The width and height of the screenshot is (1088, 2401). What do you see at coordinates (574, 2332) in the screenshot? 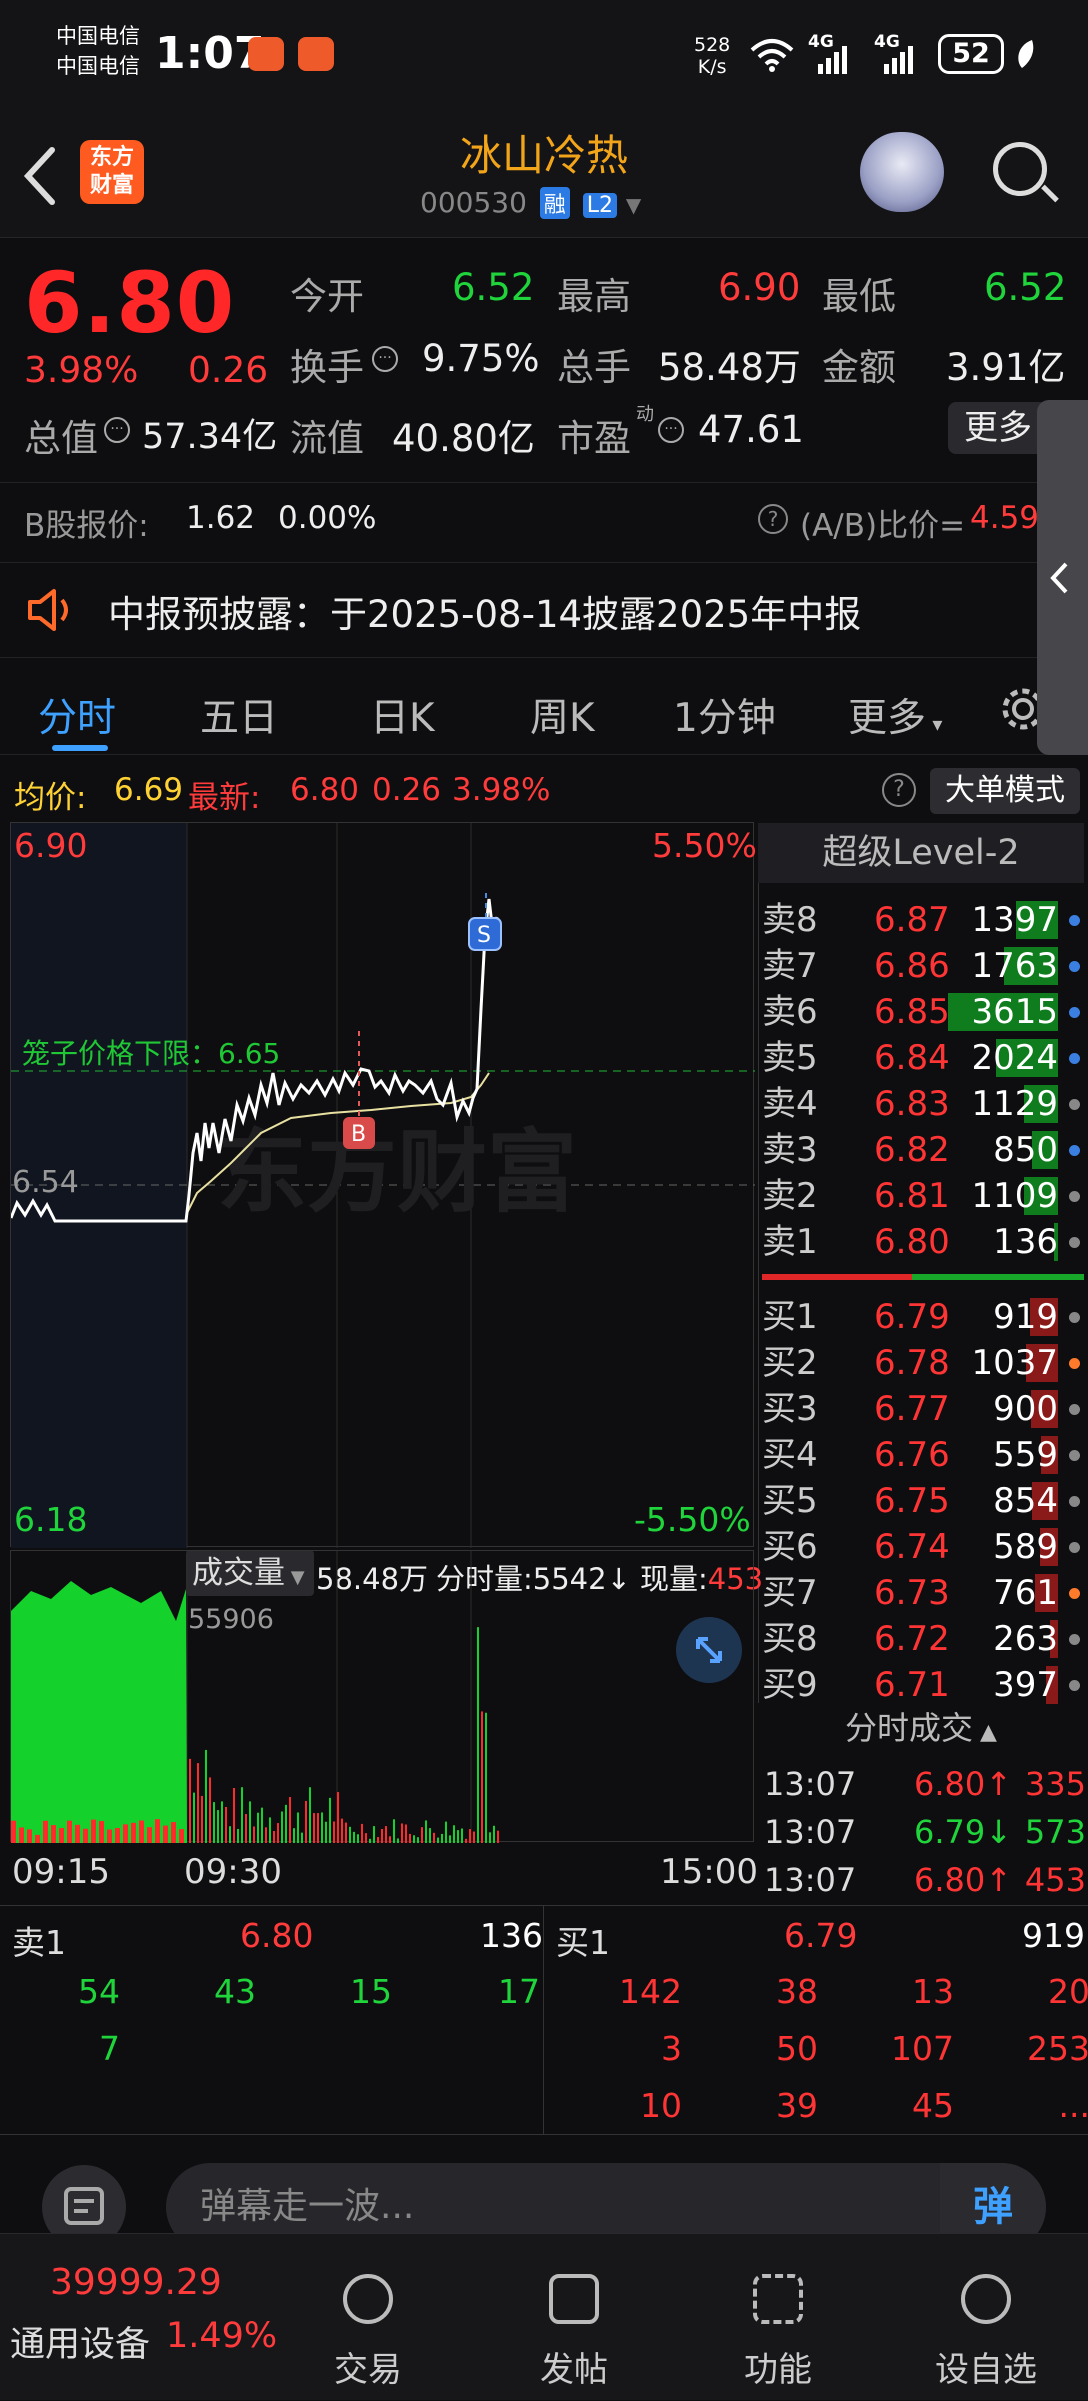
I see `nav-post: 发帖` at bounding box center [574, 2332].